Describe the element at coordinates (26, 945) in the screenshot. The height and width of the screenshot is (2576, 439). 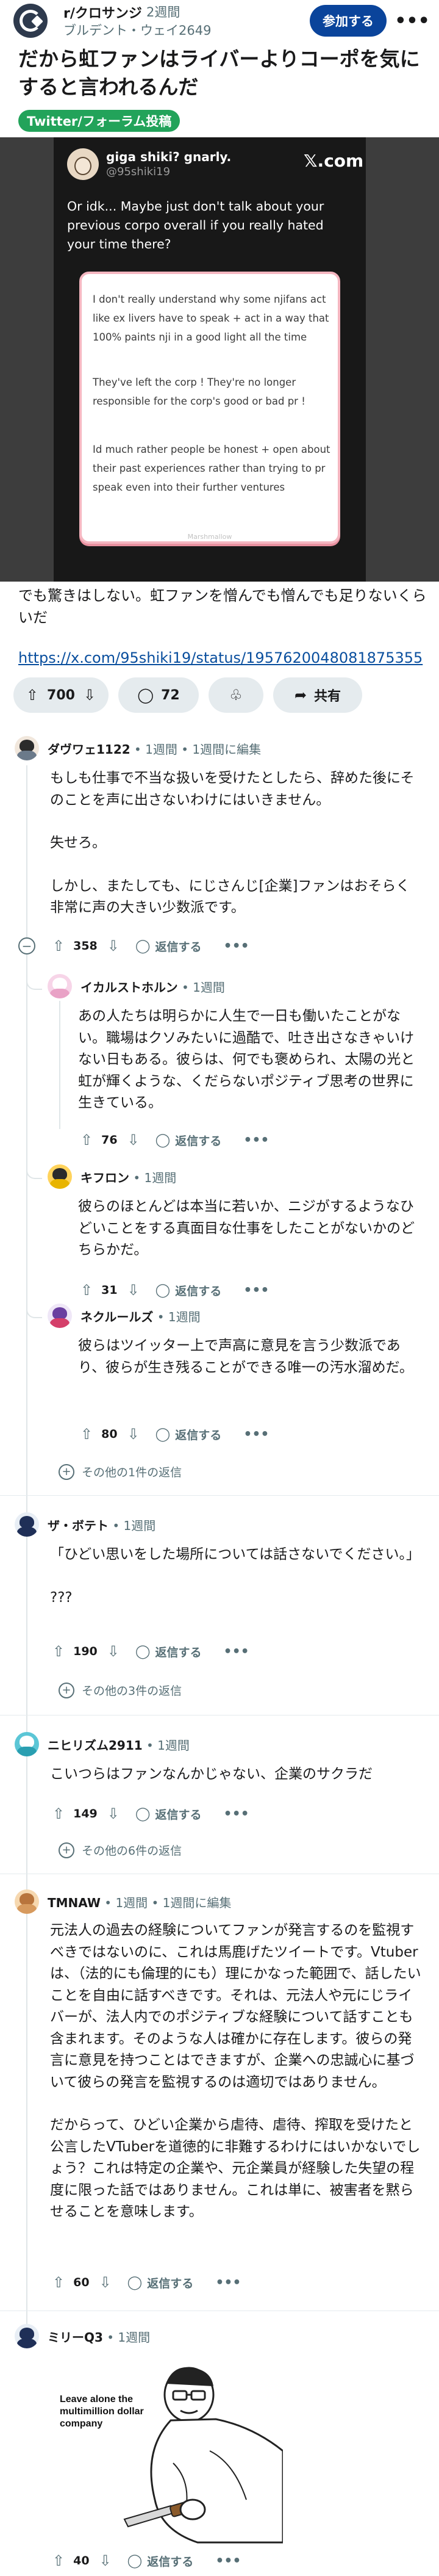
I see `collapse-thread-icon: −` at that location.